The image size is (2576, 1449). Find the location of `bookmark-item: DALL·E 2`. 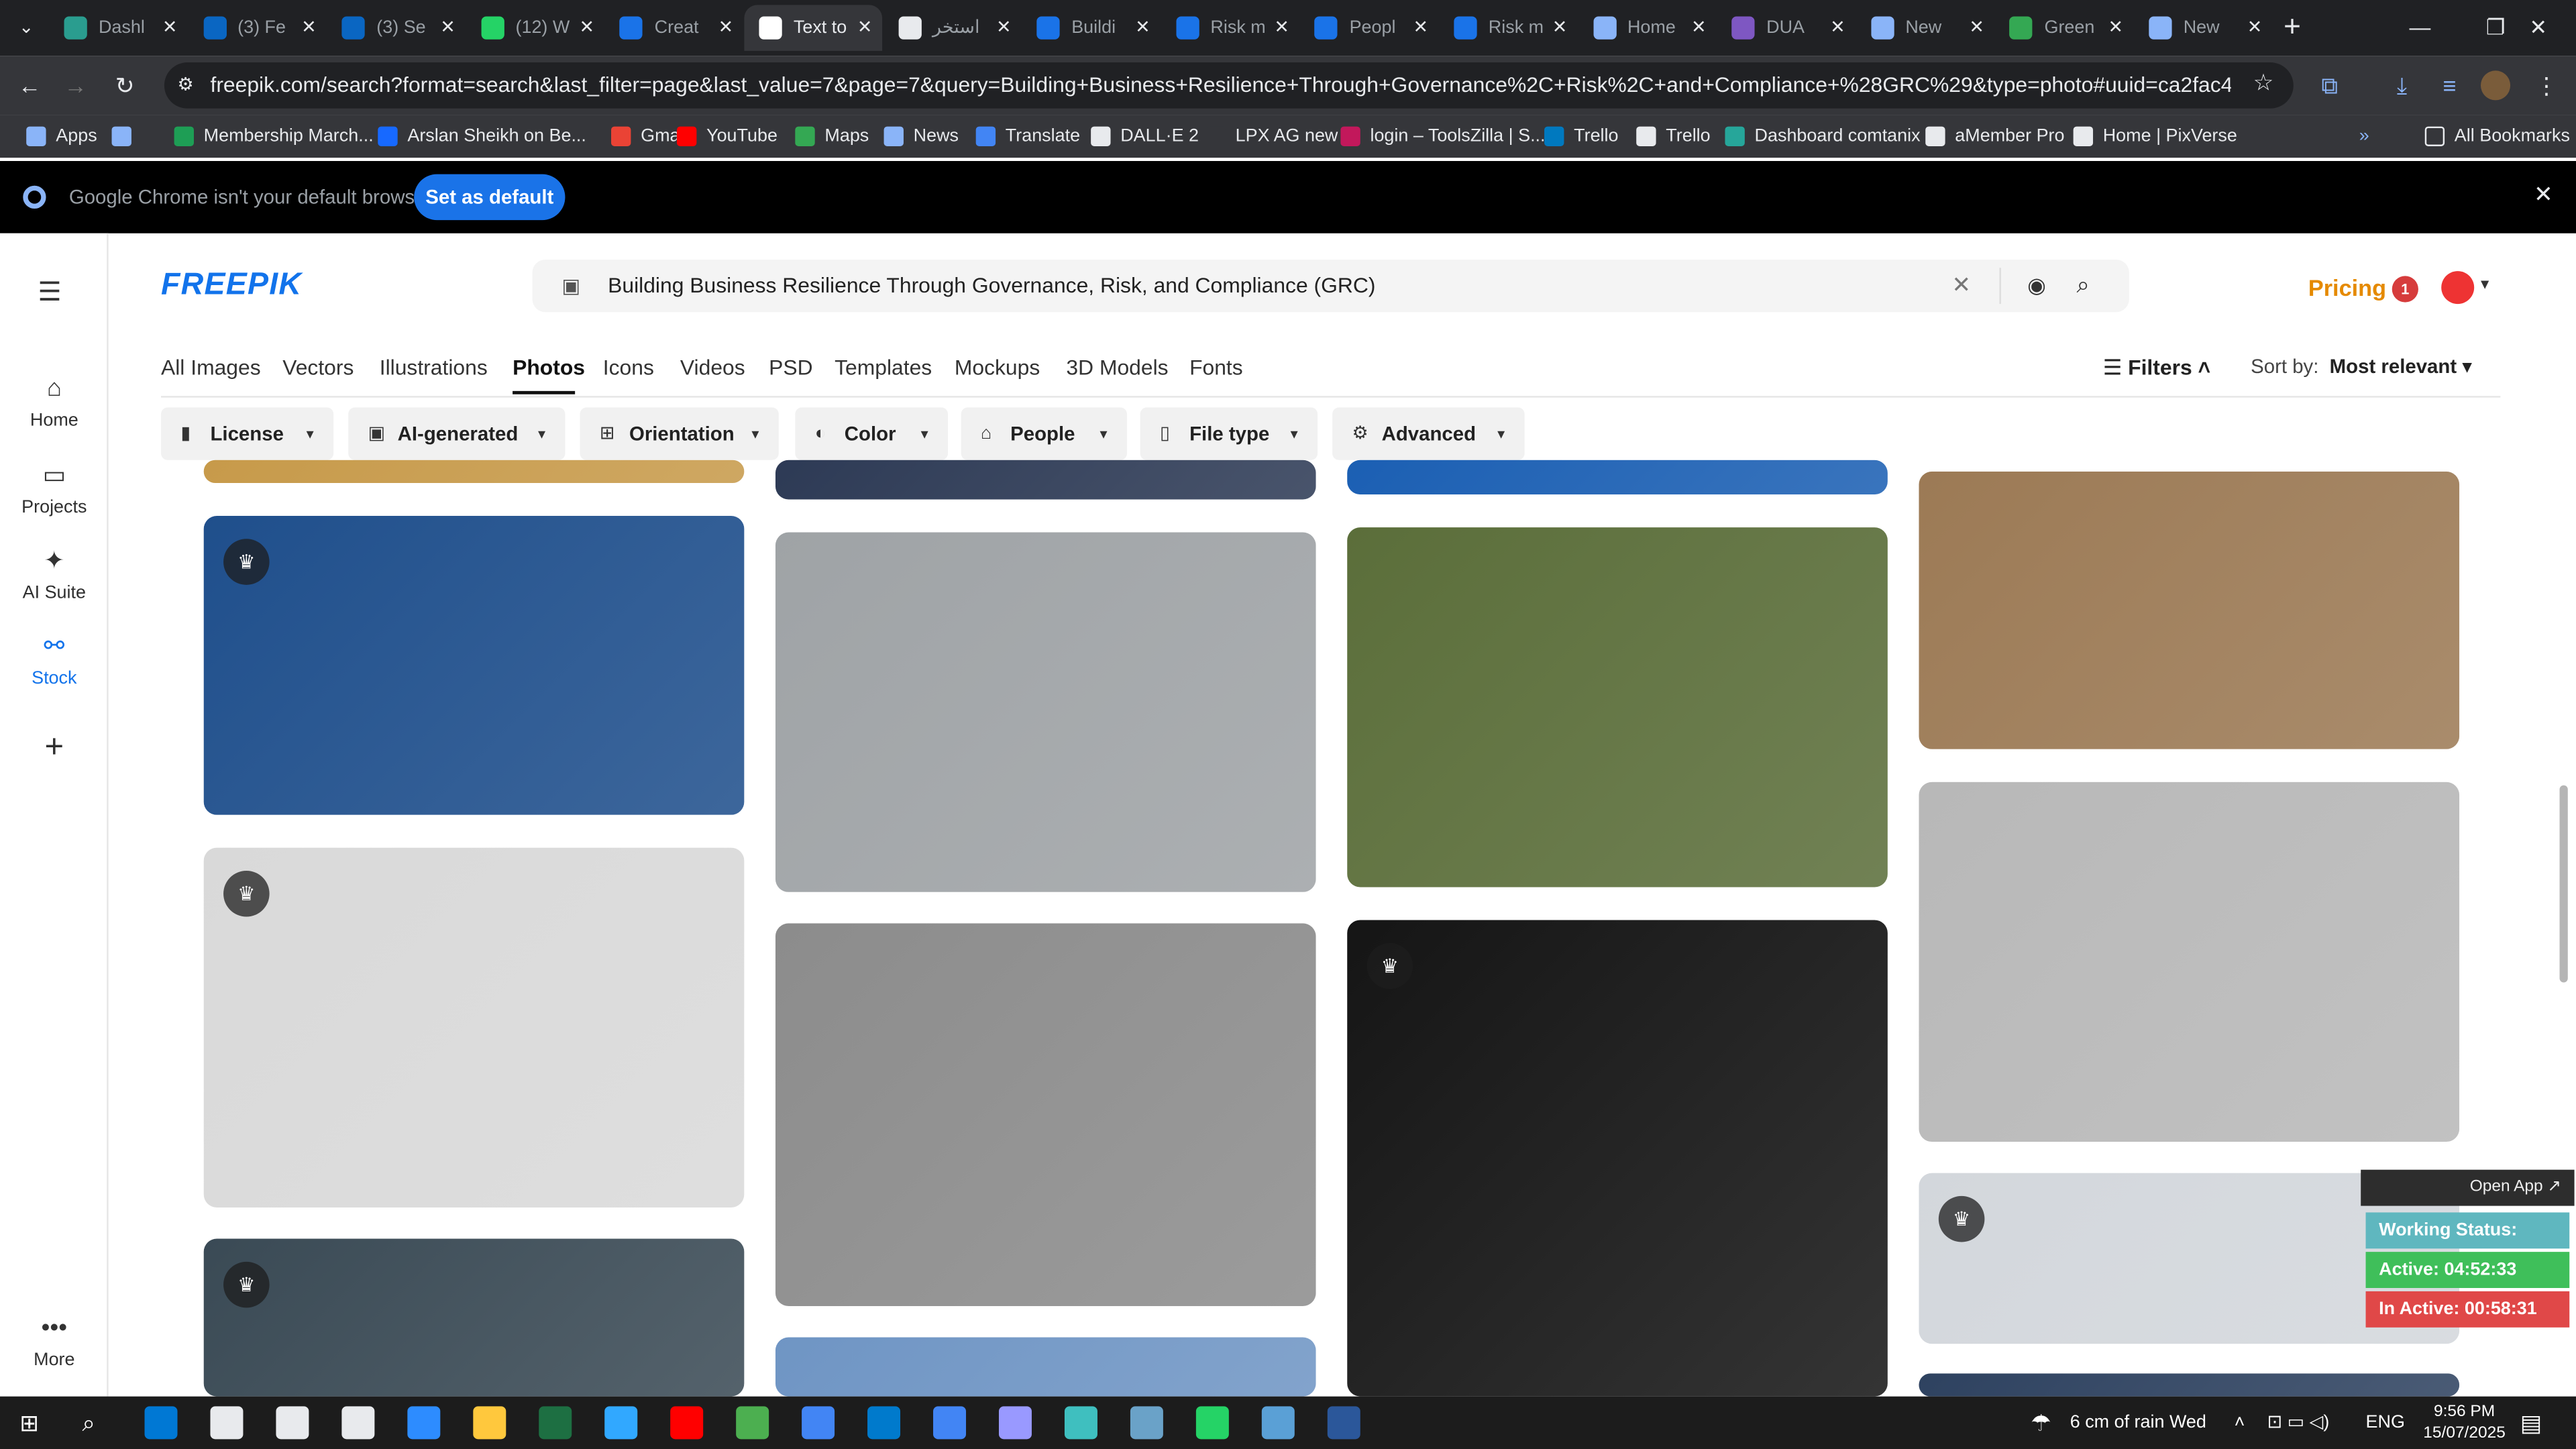

bookmark-item: DALL·E 2 is located at coordinates (1145, 136).